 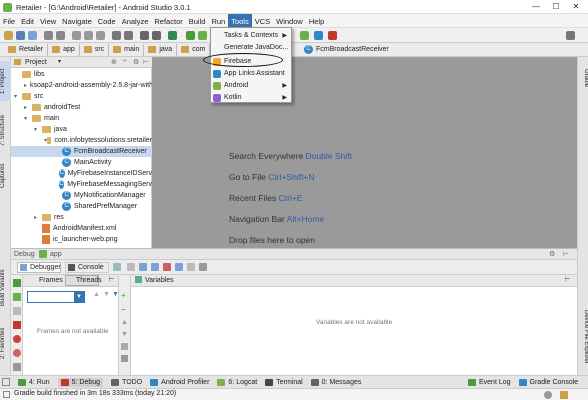 What do you see at coordinates (34, 382) in the screenshot?
I see `tool-button-run: 4: Run` at bounding box center [34, 382].